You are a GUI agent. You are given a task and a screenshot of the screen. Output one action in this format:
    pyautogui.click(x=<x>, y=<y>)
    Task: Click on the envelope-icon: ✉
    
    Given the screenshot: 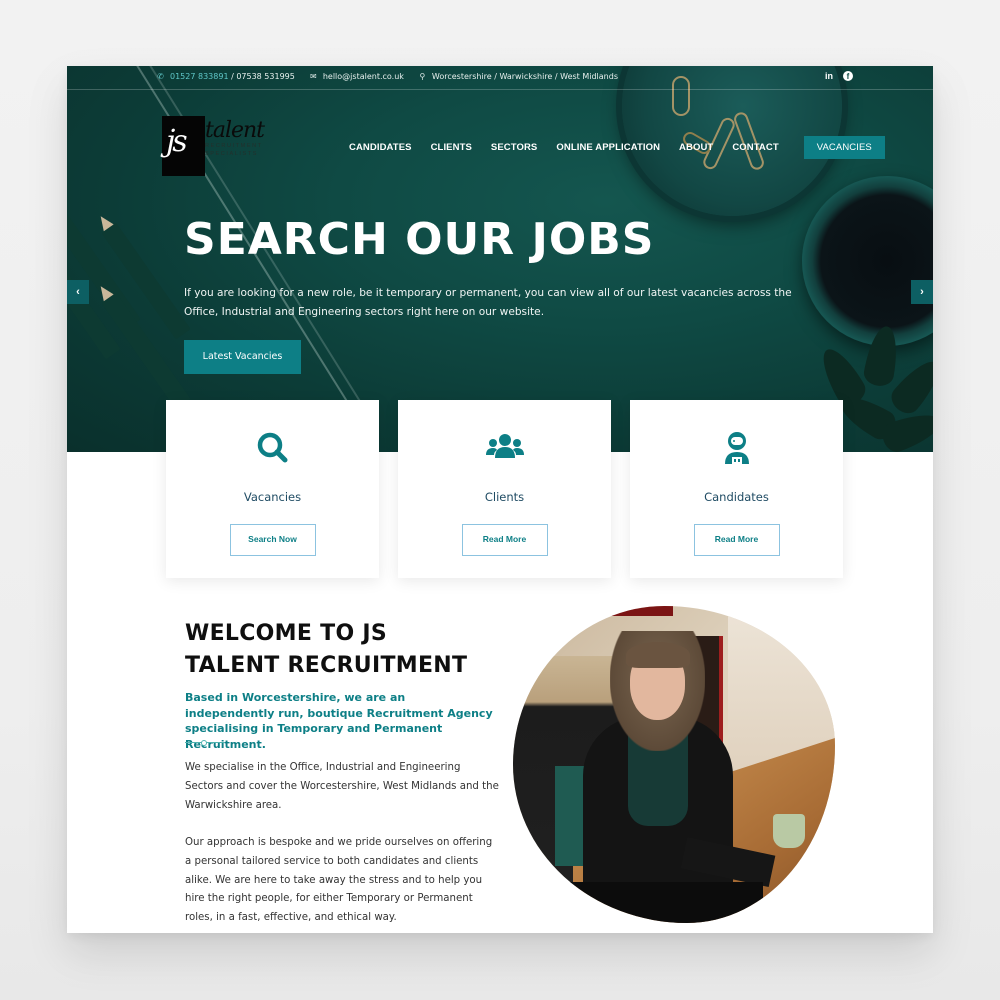 What is the action you would take?
    pyautogui.click(x=313, y=76)
    